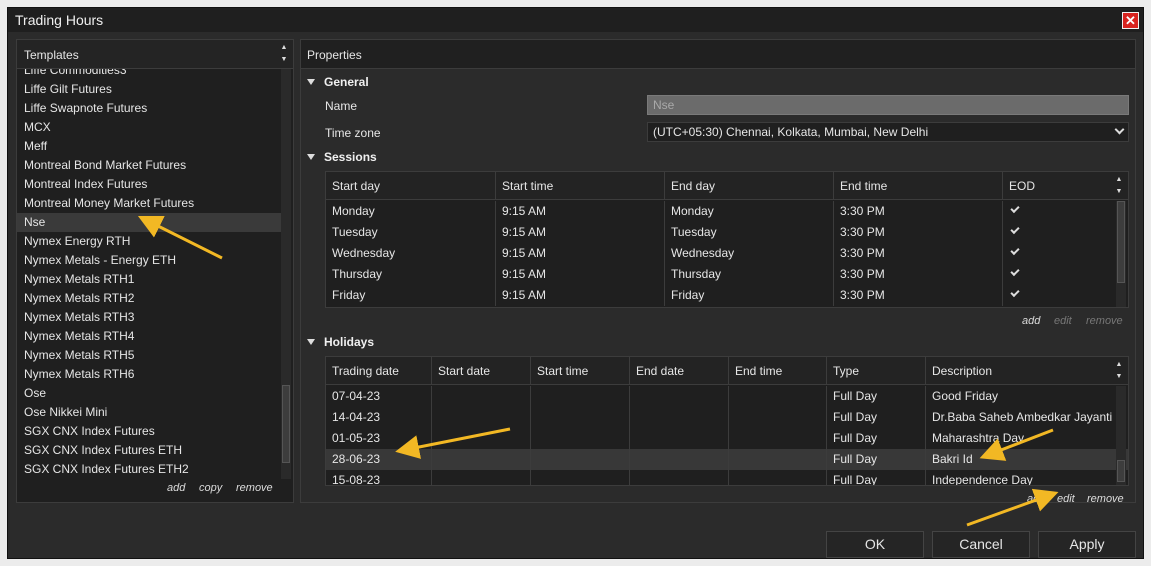 Image resolution: width=1151 pixels, height=566 pixels. Describe the element at coordinates (149, 374) in the screenshot. I see `template-item: Nymex Metals RTH6` at that location.